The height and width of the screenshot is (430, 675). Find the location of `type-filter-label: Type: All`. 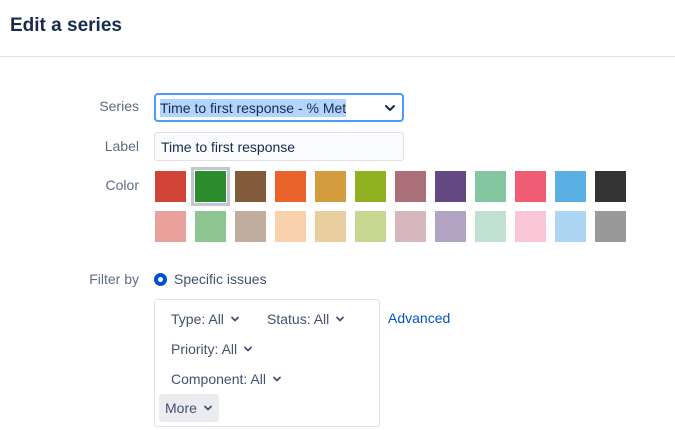

type-filter-label: Type: All is located at coordinates (197, 319).